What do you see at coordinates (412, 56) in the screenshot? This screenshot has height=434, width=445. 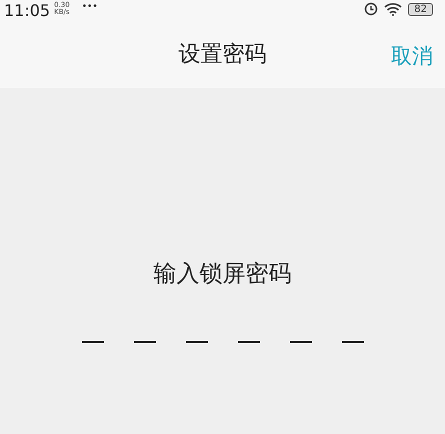 I see `cancel-button: 取消` at bounding box center [412, 56].